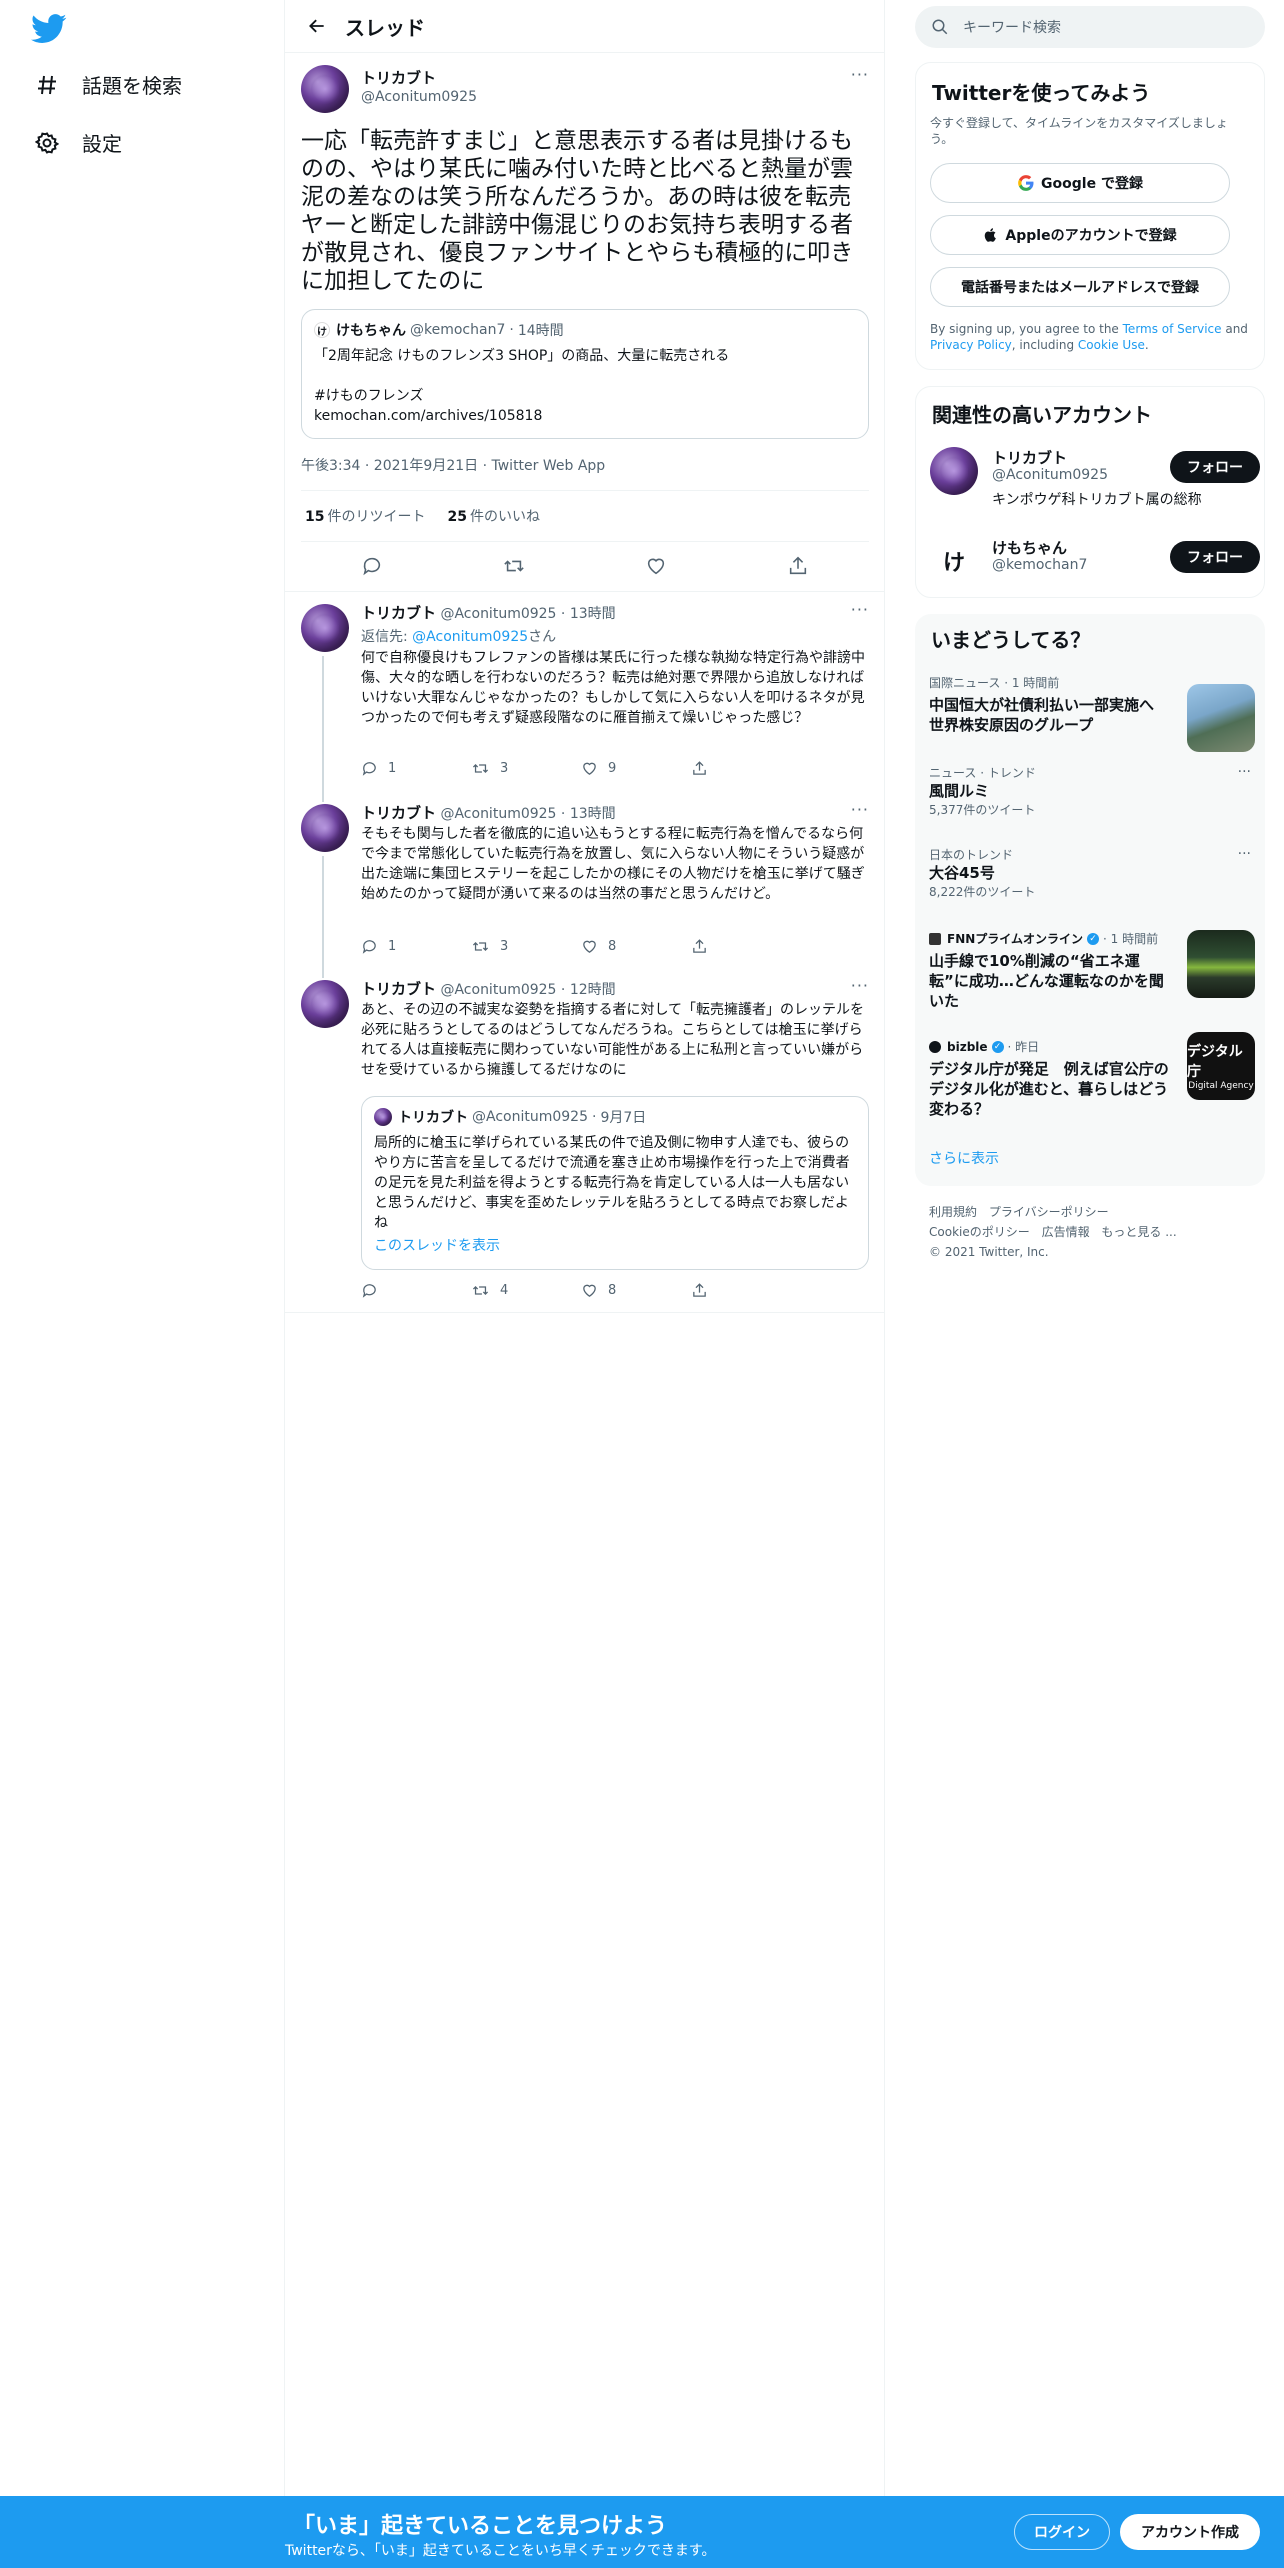 Image resolution: width=1284 pixels, height=2568 pixels. Describe the element at coordinates (971, 345) in the screenshot. I see `privacy-link: Privacy Policy` at that location.